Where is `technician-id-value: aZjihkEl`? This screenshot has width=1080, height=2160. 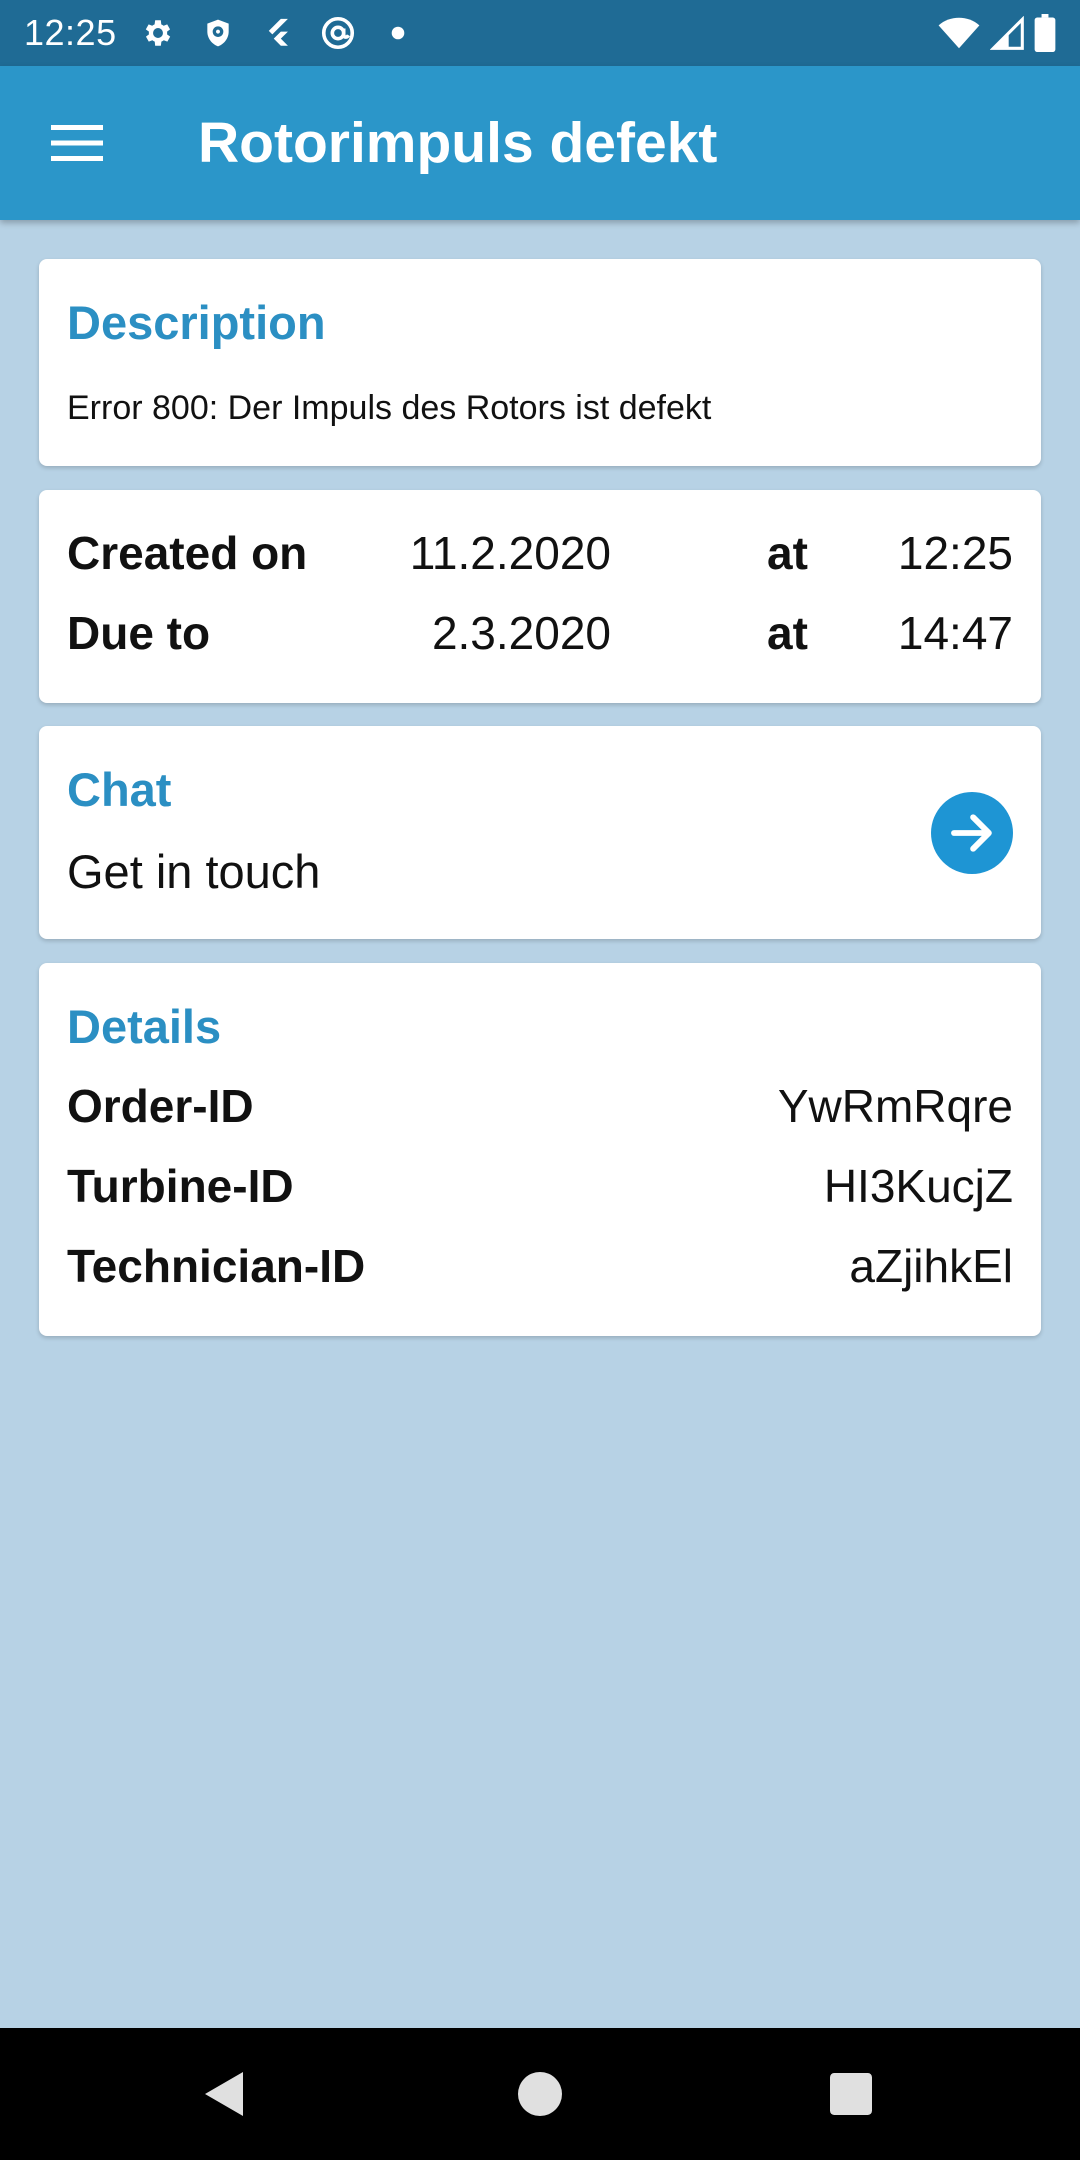
technician-id-value: aZjihkEl is located at coordinates (931, 1266).